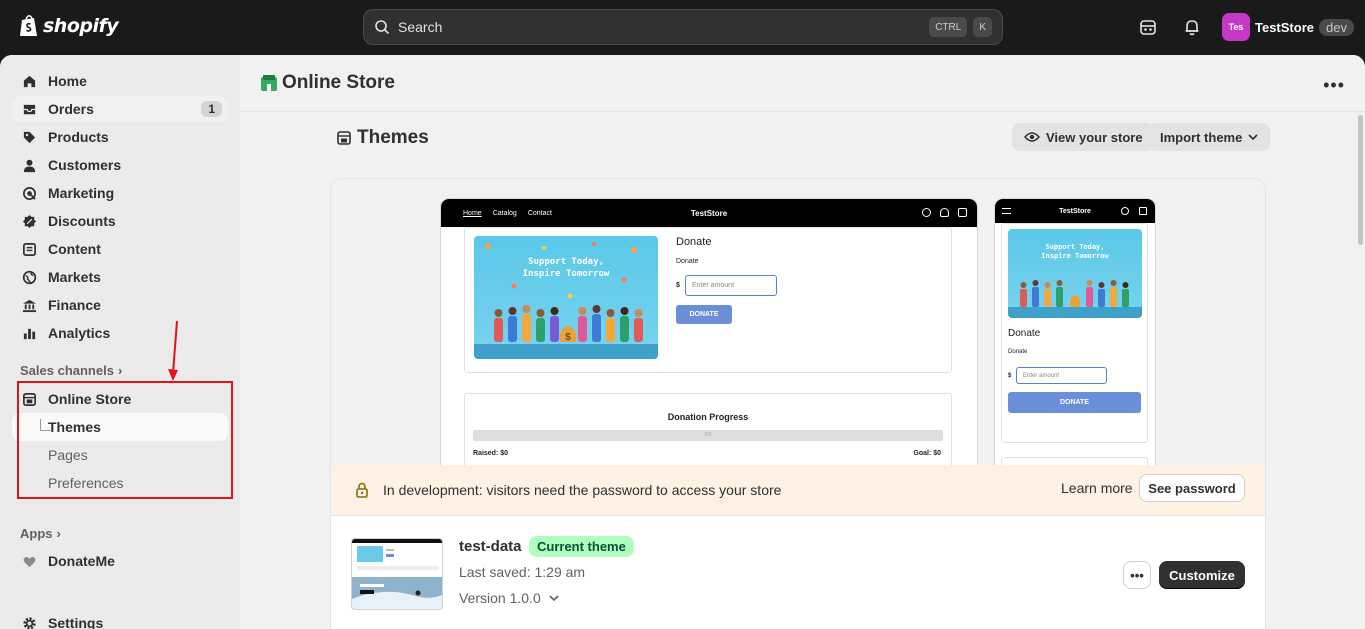 This screenshot has width=1365, height=629. What do you see at coordinates (500, 598) in the screenshot?
I see `version-text: Version 1.0.0` at bounding box center [500, 598].